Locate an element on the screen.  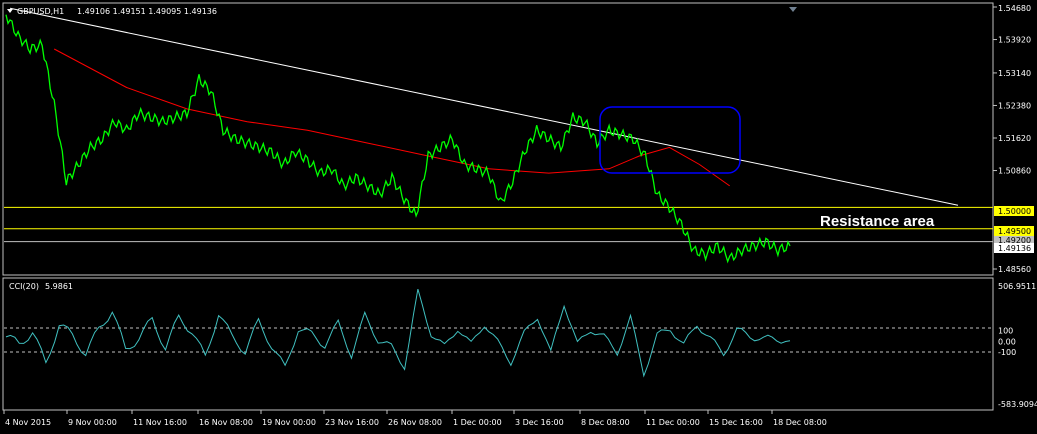
time-tick-label: 18 Dec 08:00 is located at coordinates (800, 422).